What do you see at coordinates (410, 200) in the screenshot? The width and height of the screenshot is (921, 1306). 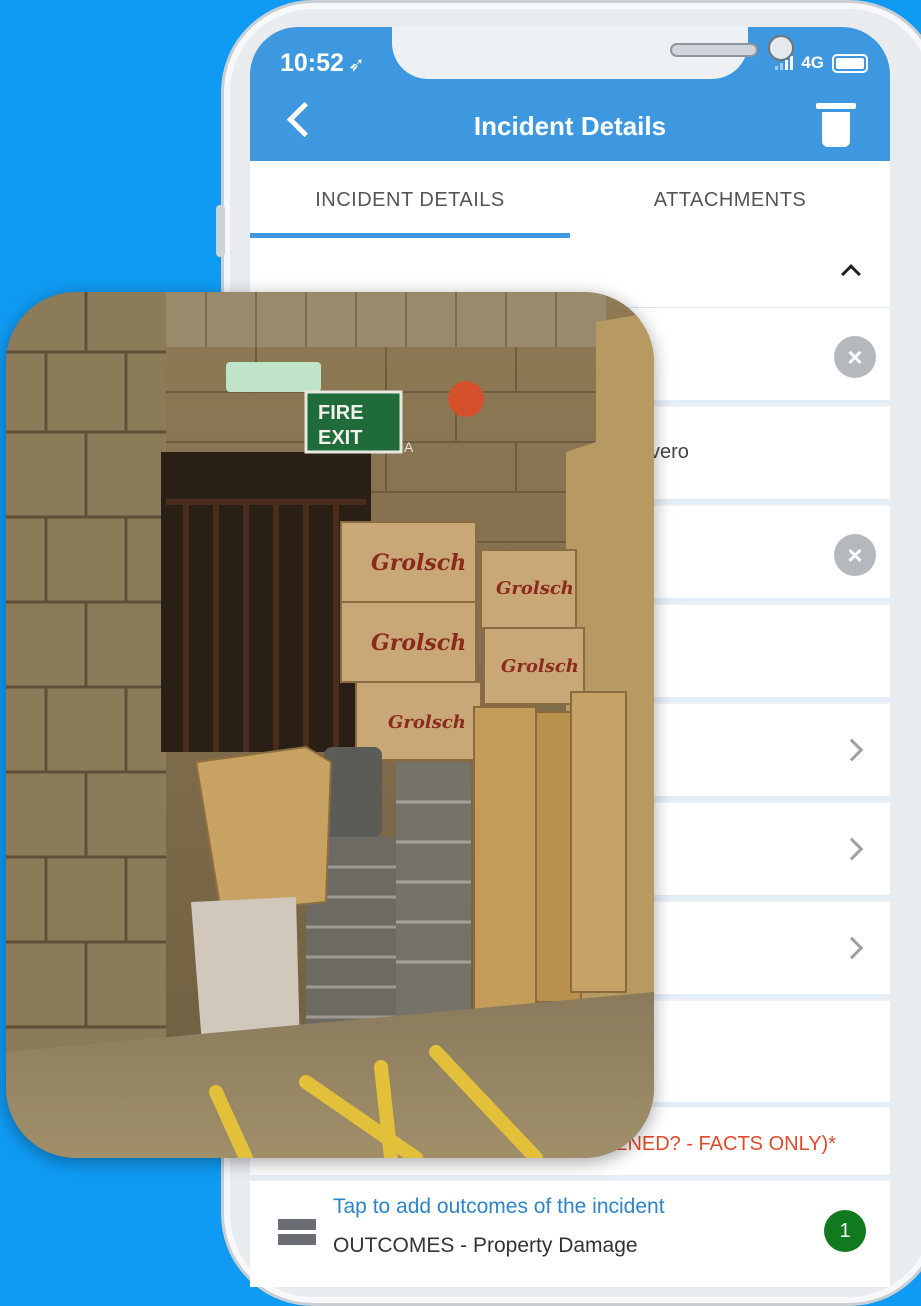 I see `tab-incident-details: INCIDENT DETAILS` at bounding box center [410, 200].